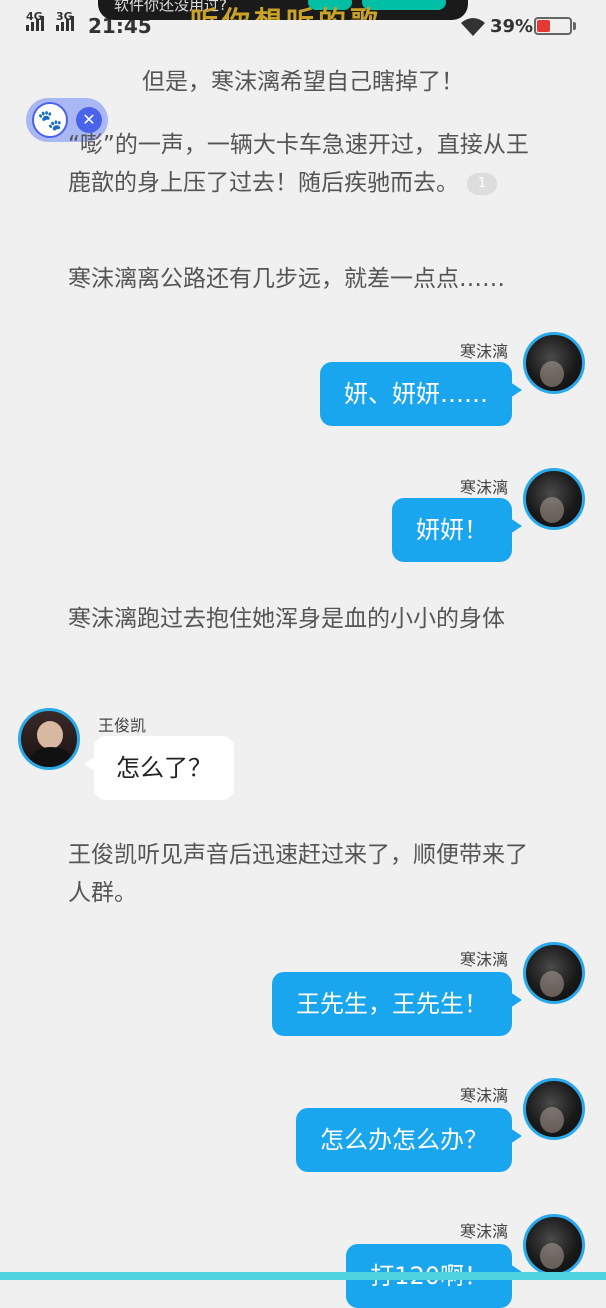 The width and height of the screenshot is (606, 1308). Describe the element at coordinates (298, 874) in the screenshot. I see `narration-line: 王俊凯听见声音后迅速赶过来了，顺便带来了人群。` at that location.